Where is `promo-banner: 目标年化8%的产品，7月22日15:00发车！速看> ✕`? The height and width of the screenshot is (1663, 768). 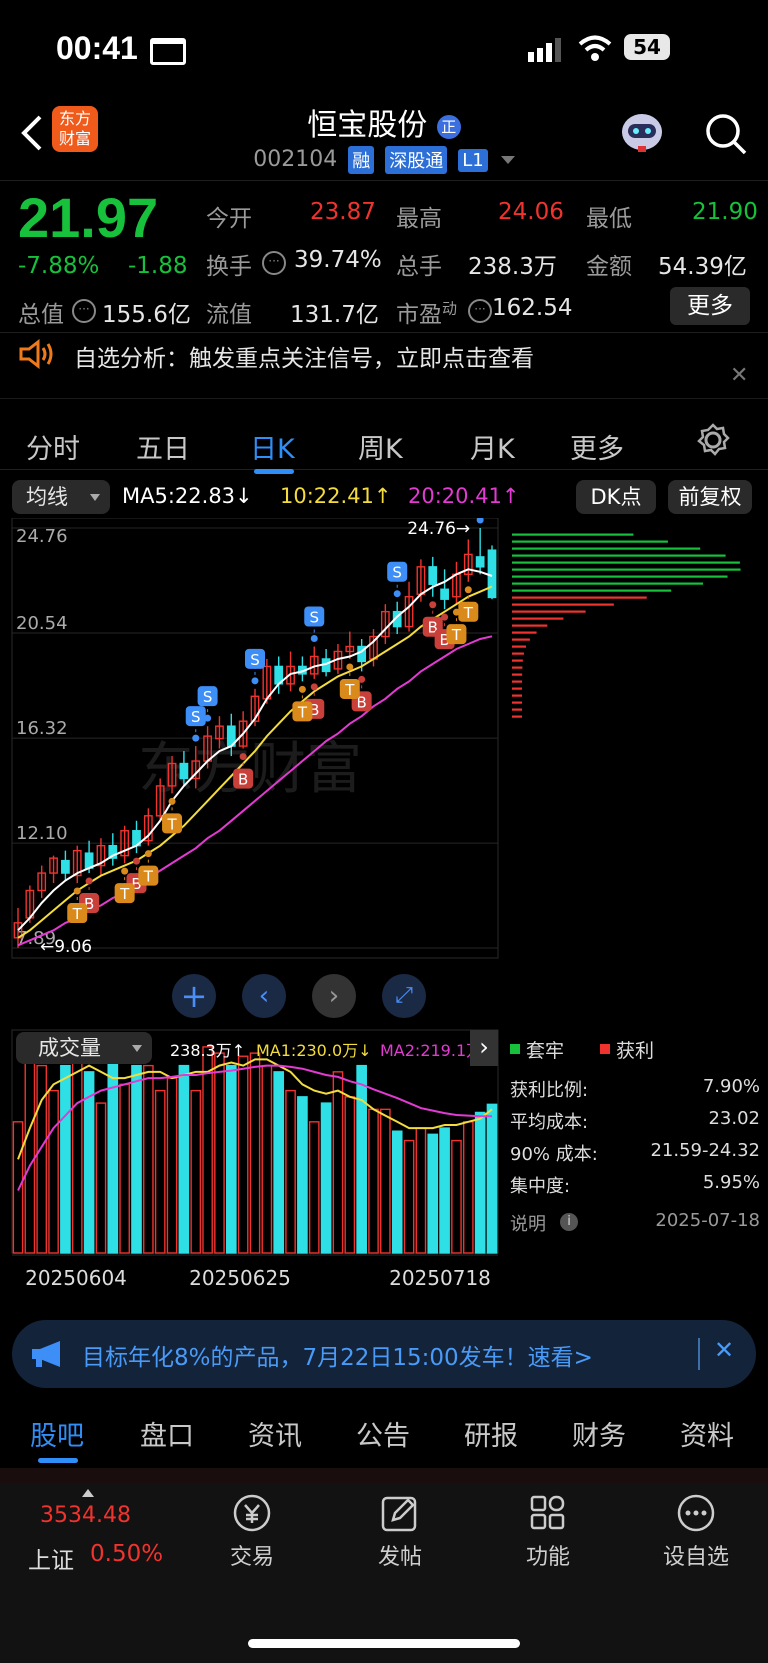
promo-banner: 目标年化8%的产品，7月22日15:00发车！速看> ✕ is located at coordinates (384, 1354).